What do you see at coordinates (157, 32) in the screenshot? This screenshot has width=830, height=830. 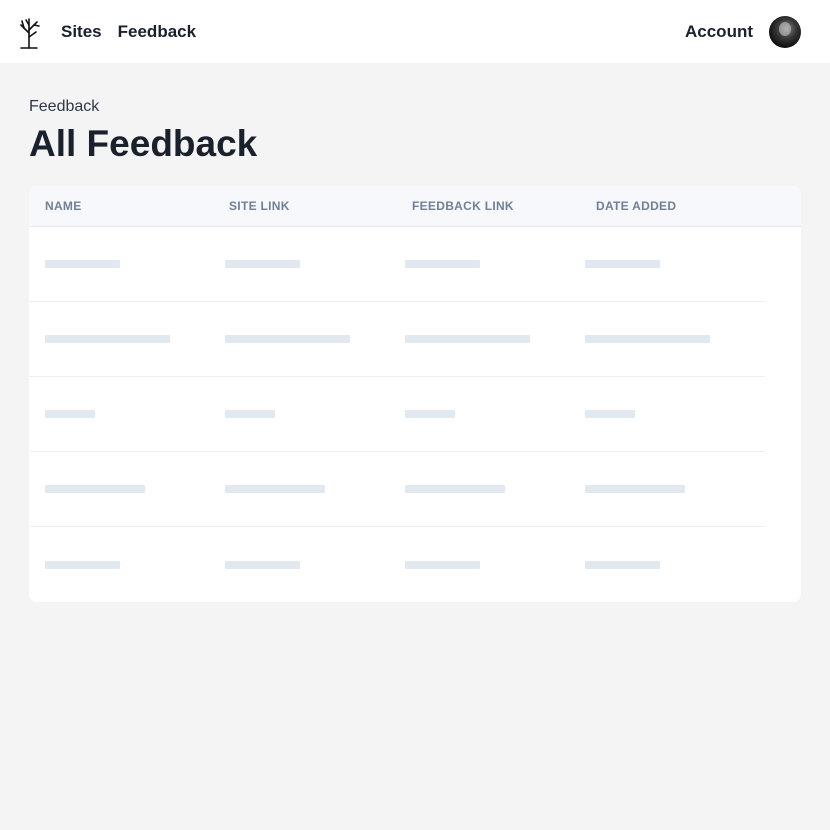 I see `nav-feedback-link: Feedback` at bounding box center [157, 32].